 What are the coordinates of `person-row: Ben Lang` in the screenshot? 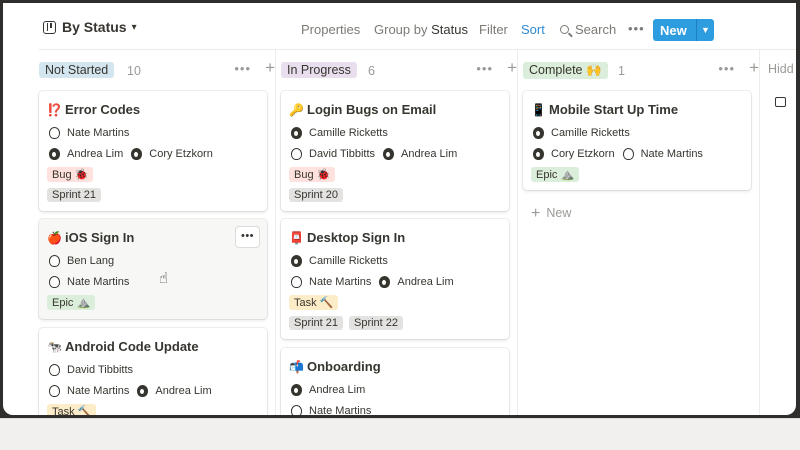 It's located at (85, 261).